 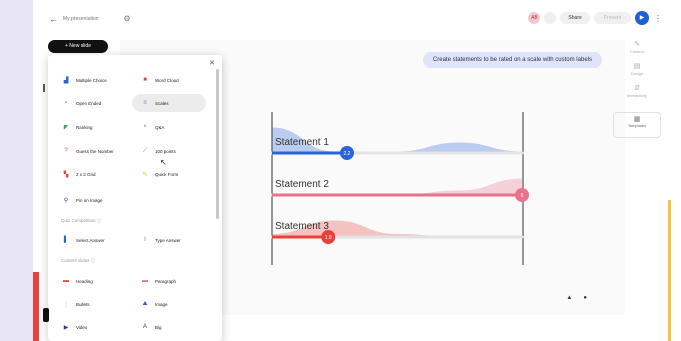 What do you see at coordinates (53, 19) in the screenshot?
I see `back-arrow-icon: ←` at bounding box center [53, 19].